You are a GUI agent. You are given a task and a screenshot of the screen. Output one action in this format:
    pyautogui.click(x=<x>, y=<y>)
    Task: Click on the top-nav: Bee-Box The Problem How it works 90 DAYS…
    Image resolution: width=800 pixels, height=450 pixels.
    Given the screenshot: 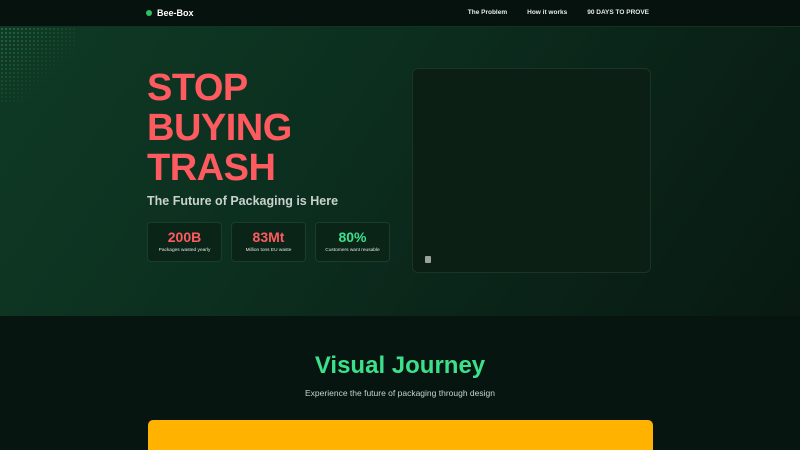 What is the action you would take?
    pyautogui.click(x=400, y=13)
    